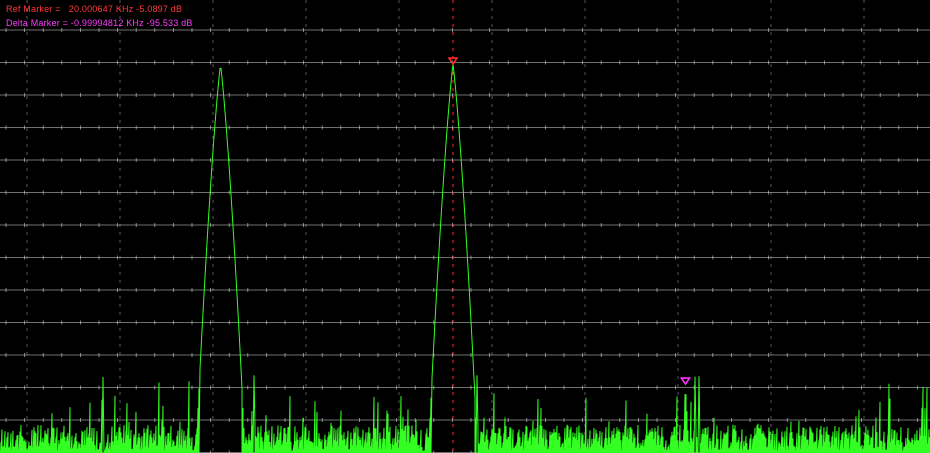 Image resolution: width=930 pixels, height=453 pixels. I want to click on delta-marker-icon, so click(685, 381).